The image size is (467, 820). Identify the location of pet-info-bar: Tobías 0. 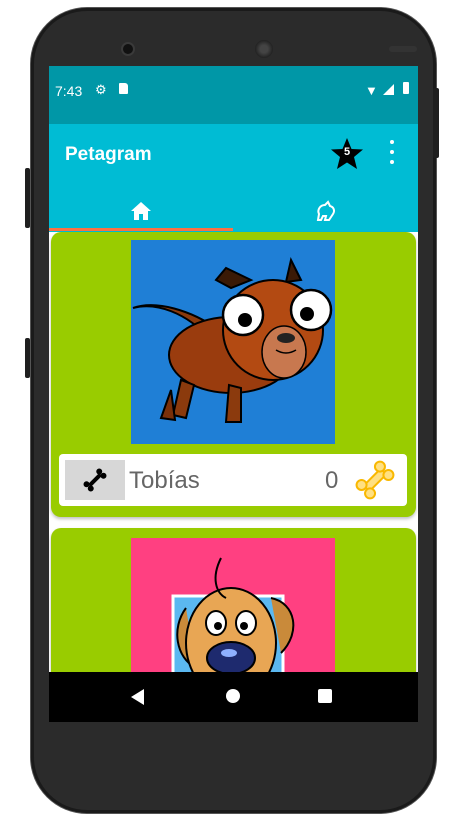
(233, 480).